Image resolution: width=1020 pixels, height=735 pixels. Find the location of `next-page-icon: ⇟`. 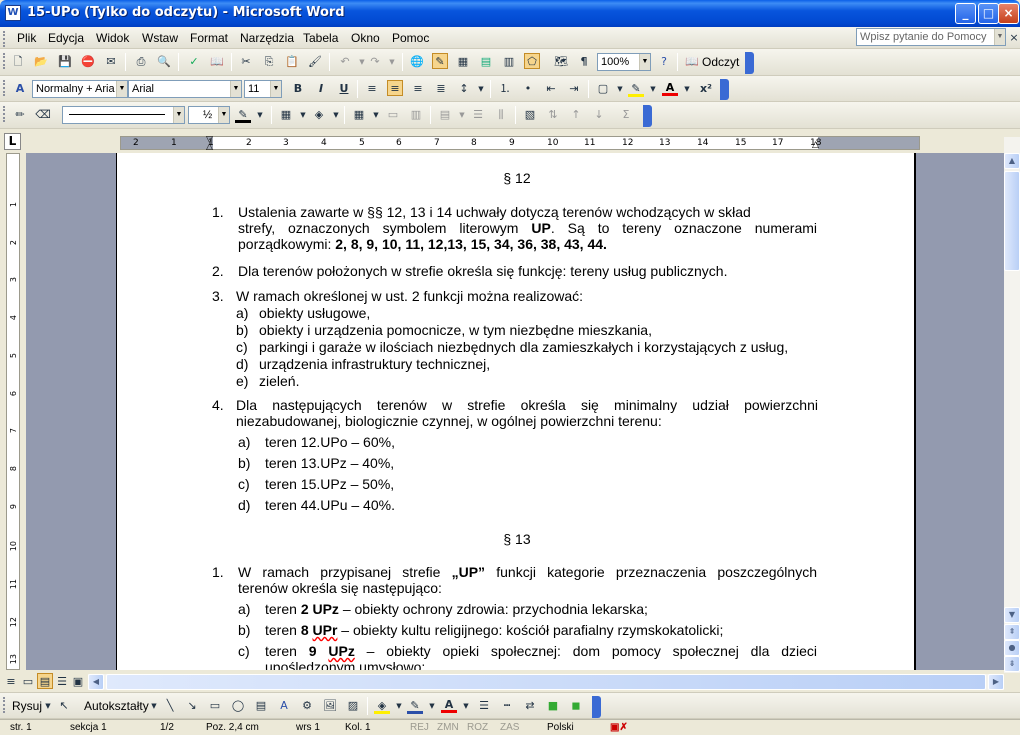

next-page-icon: ⇟ is located at coordinates (1012, 664).